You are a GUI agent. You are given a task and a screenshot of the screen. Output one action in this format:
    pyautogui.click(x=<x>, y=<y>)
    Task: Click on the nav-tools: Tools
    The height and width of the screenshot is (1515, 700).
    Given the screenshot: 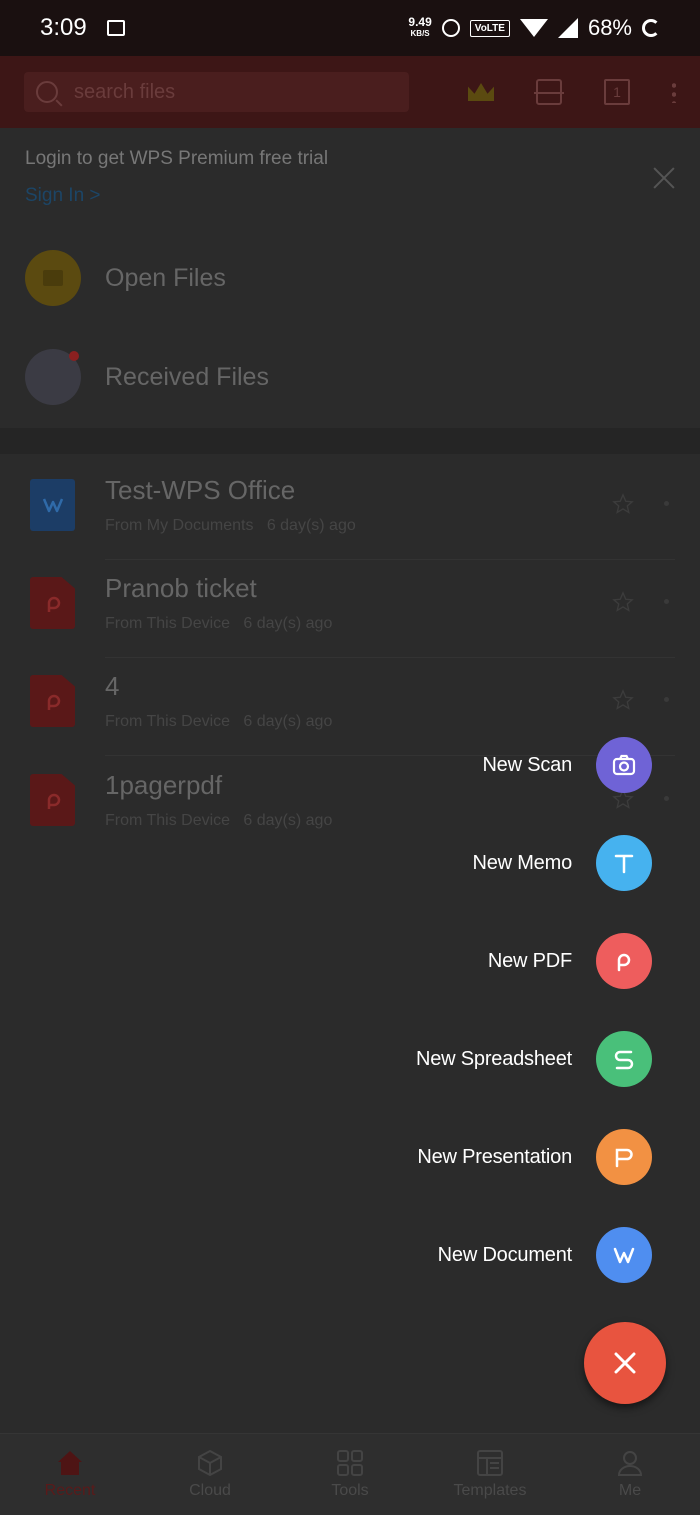 What is the action you would take?
    pyautogui.click(x=350, y=1474)
    